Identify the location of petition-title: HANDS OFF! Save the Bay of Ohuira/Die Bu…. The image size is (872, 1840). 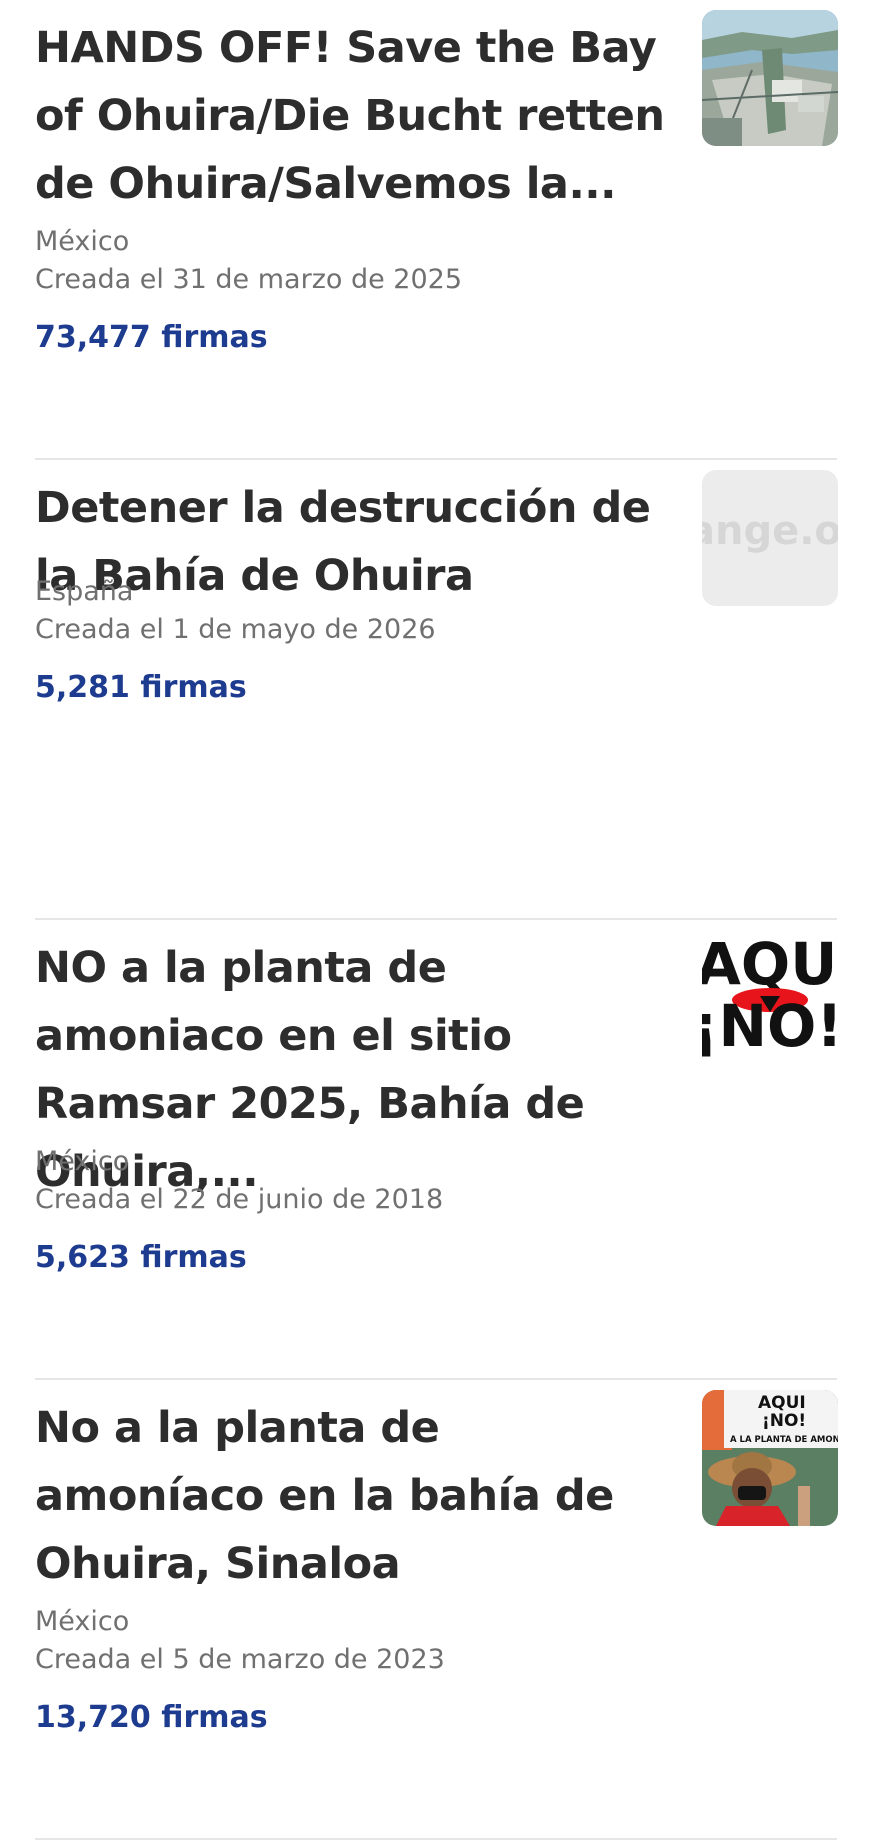
(350, 116).